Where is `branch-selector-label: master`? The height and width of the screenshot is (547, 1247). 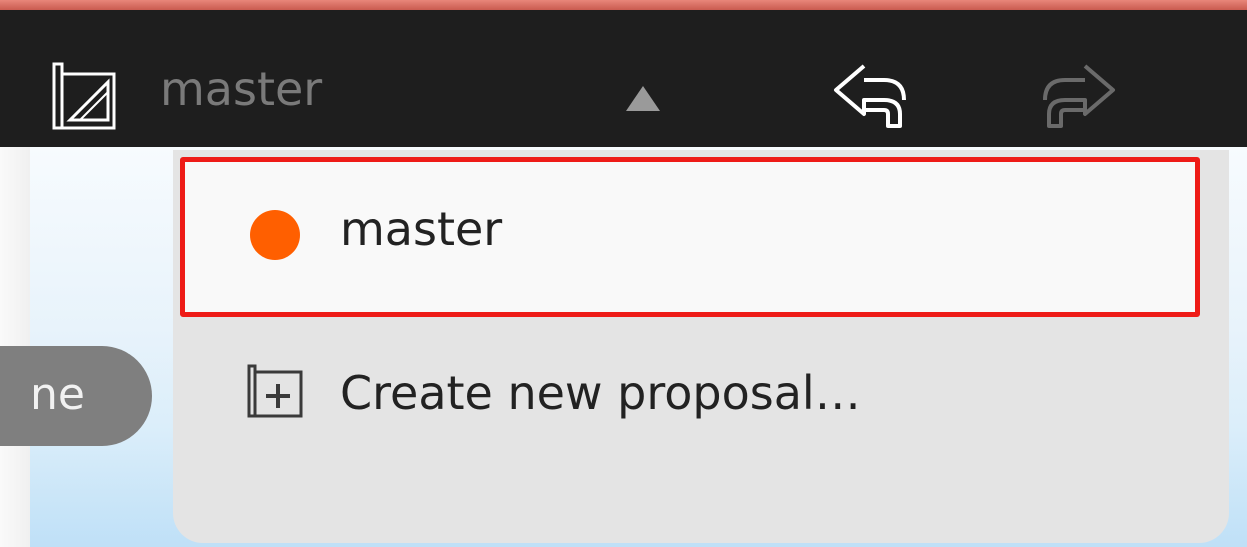 branch-selector-label: master is located at coordinates (241, 89).